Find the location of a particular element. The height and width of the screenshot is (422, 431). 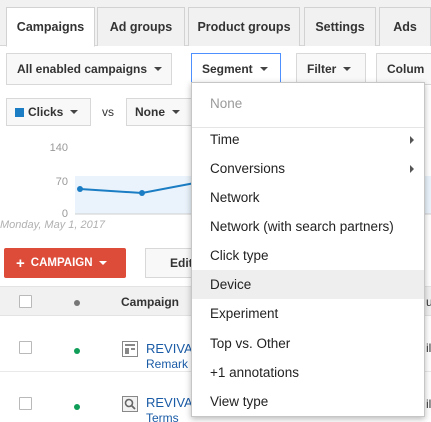

chart-date-label: Monday, May 1, 2017 is located at coordinates (52, 225).